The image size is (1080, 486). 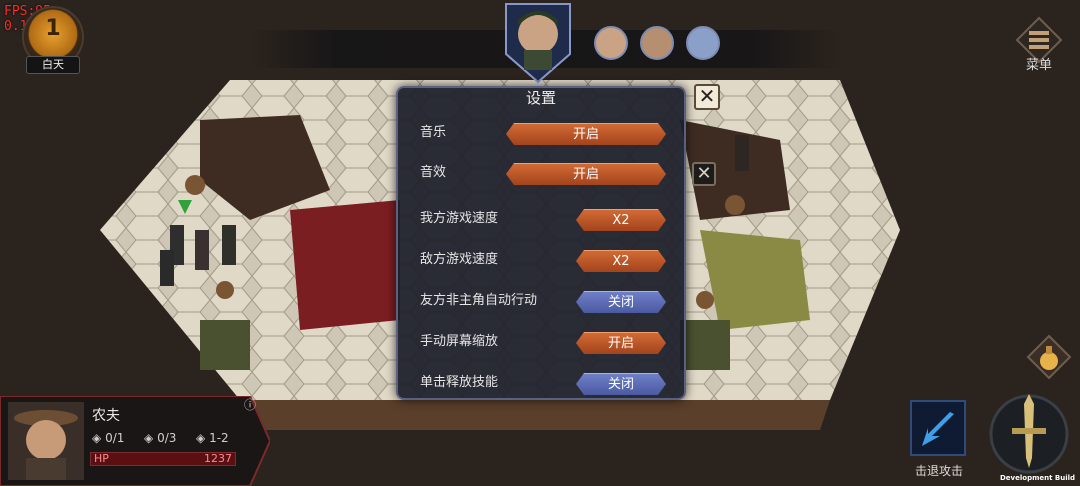 I want to click on sfx-toggle-value: 开启, so click(x=585, y=174).